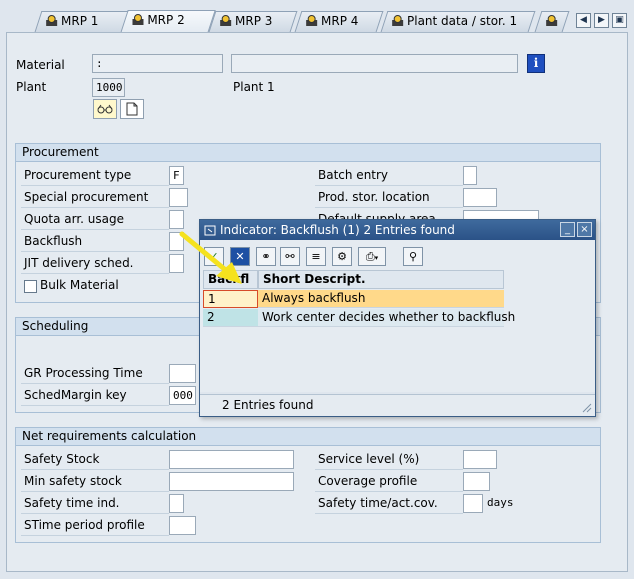 This screenshot has height=579, width=634. What do you see at coordinates (337, 230) in the screenshot?
I see `dialog-title: Indicator: Backflush (1) 2 Entries found` at bounding box center [337, 230].